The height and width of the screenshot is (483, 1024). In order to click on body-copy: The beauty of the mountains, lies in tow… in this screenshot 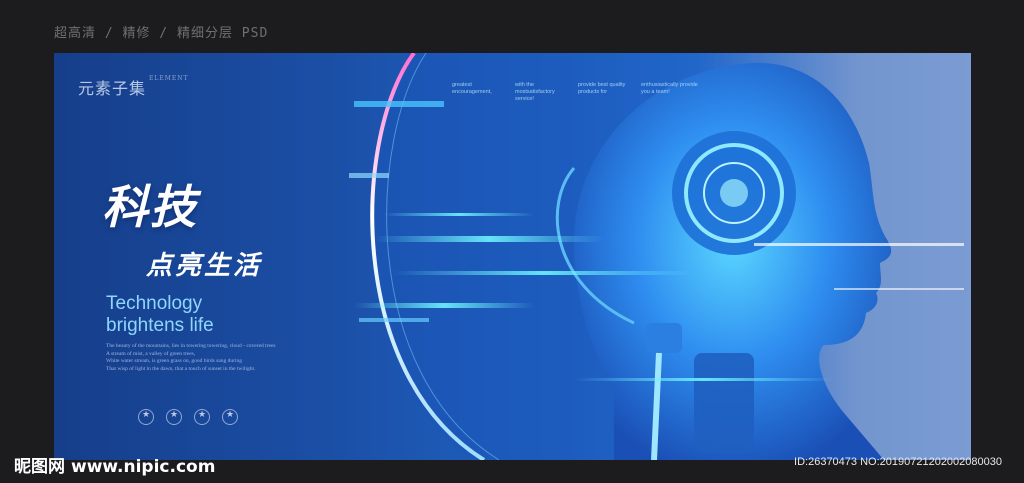, I will do `click(221, 358)`.